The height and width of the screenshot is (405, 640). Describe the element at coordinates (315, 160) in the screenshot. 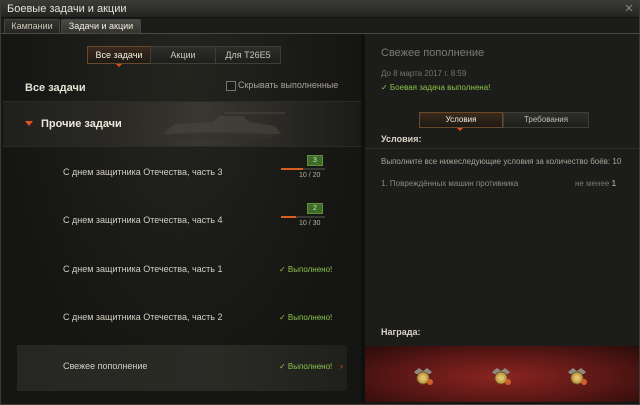

I see `level-badge: 3` at that location.